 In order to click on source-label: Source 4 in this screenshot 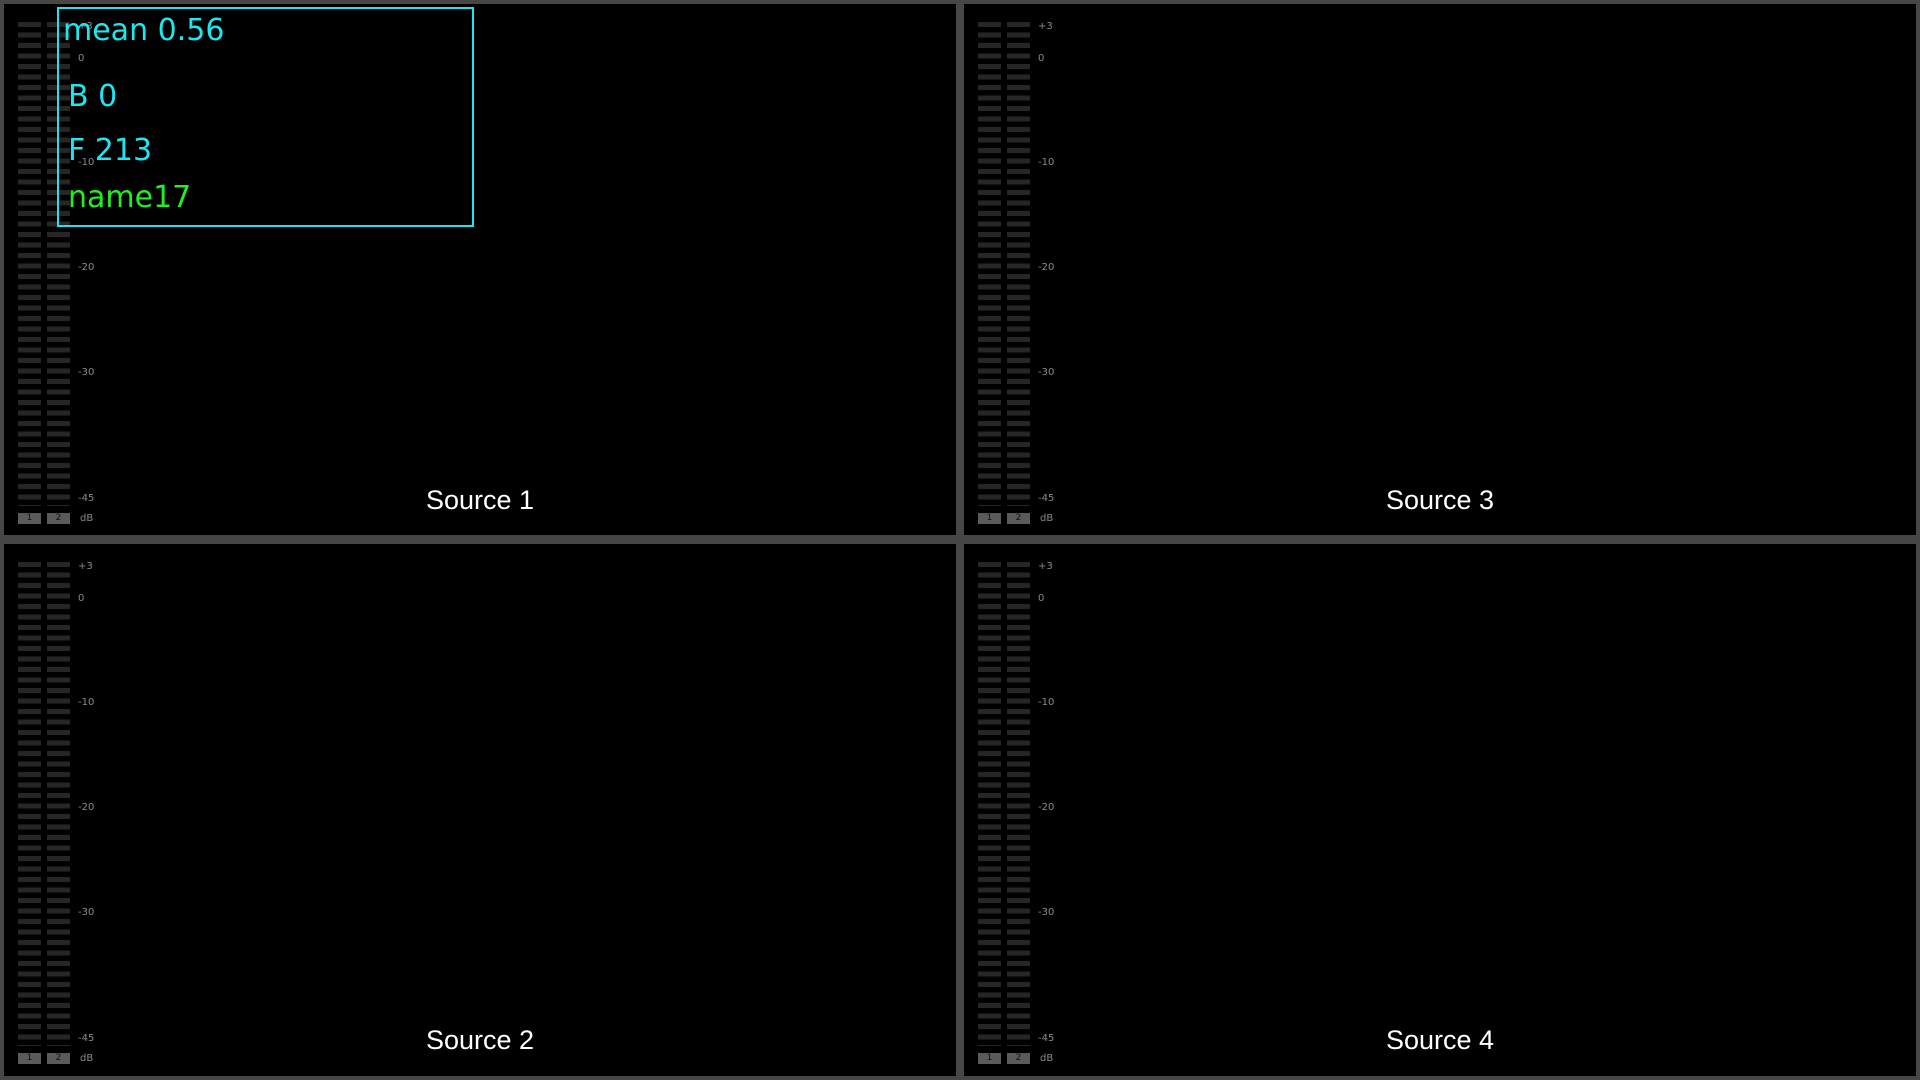, I will do `click(1440, 1040)`.